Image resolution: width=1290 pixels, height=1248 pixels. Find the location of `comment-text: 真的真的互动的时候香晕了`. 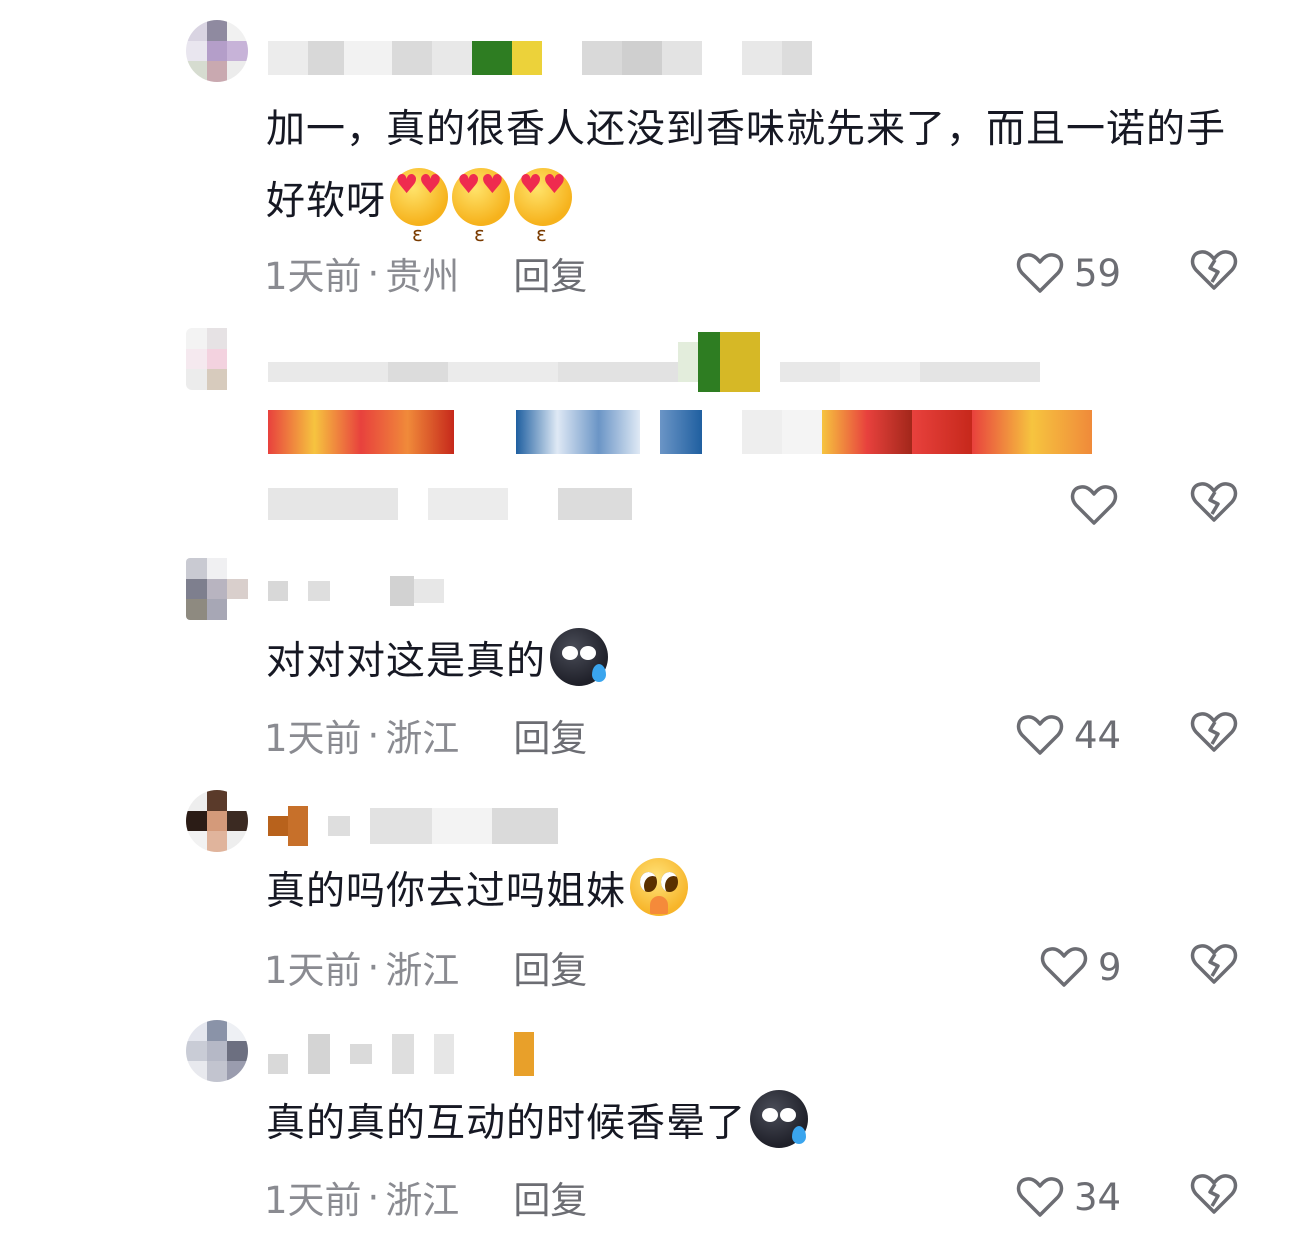

comment-text: 真的真的互动的时候香晕了 is located at coordinates (756, 1124).